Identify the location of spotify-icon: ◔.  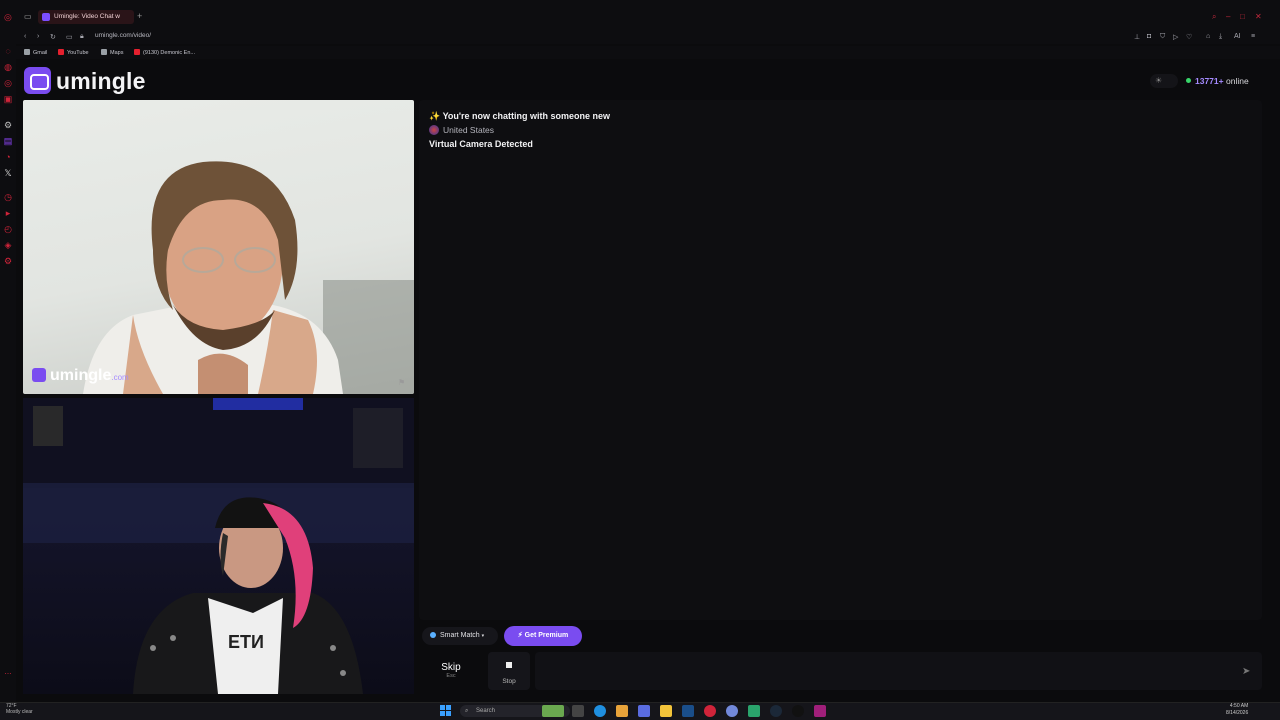
(8, 157).